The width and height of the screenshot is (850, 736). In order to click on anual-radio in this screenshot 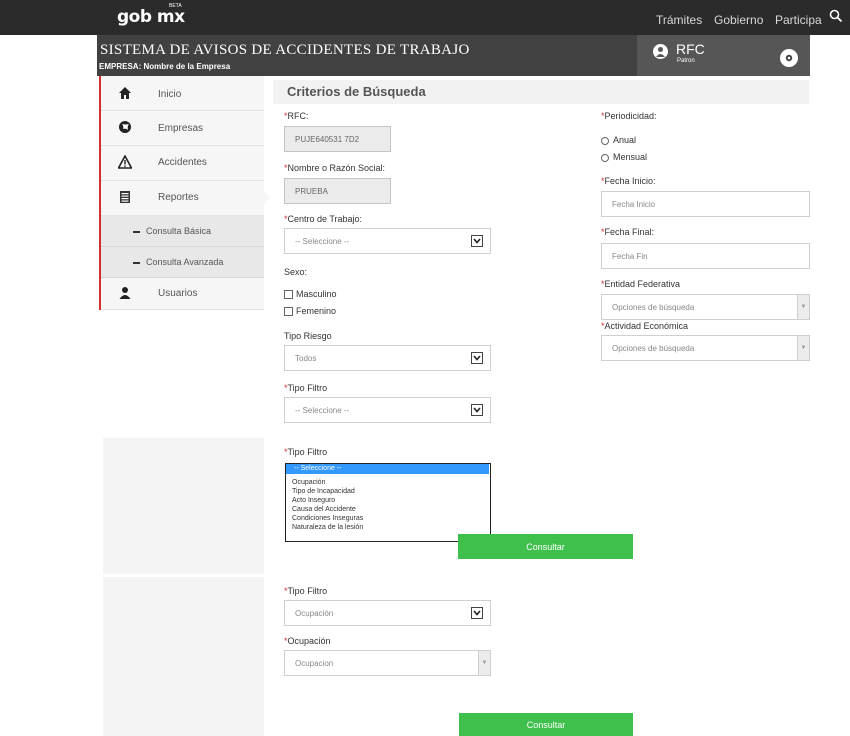, I will do `click(605, 141)`.